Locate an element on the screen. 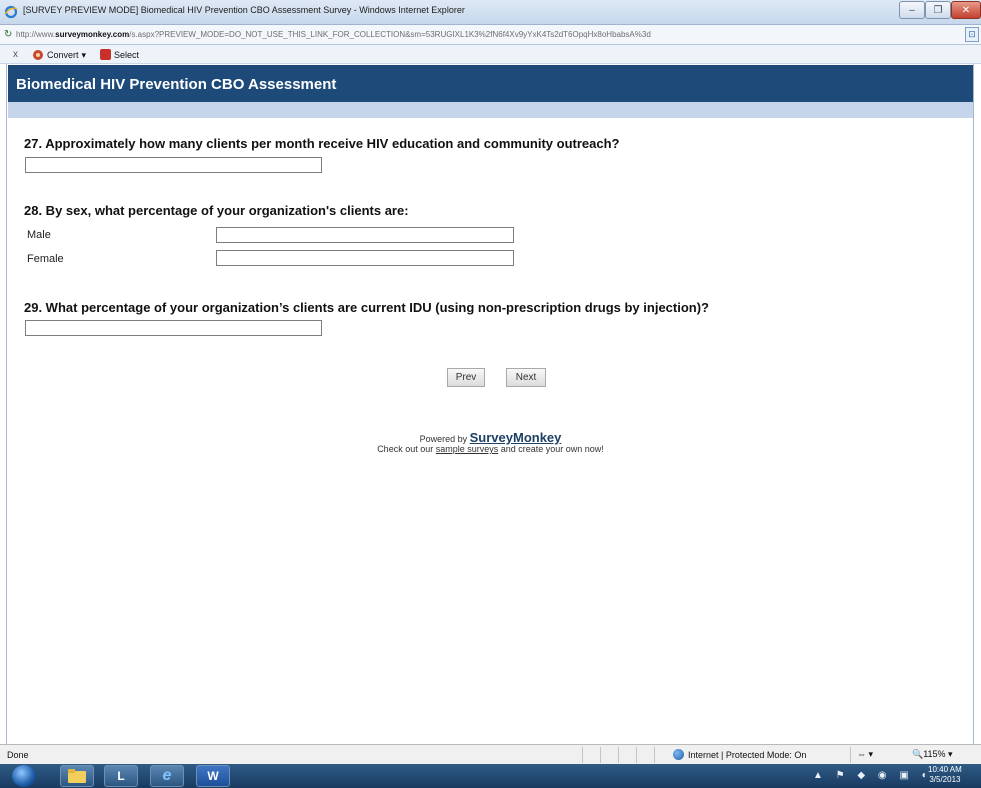 The height and width of the screenshot is (788, 981). male-percentage-input is located at coordinates (365, 235).